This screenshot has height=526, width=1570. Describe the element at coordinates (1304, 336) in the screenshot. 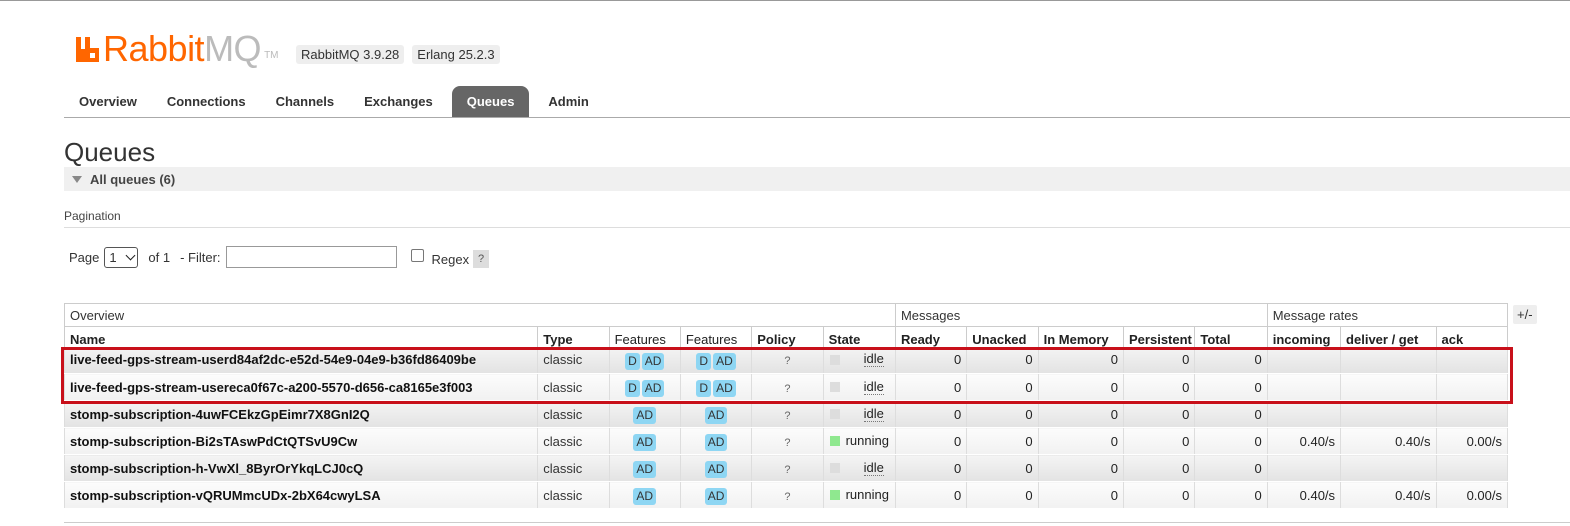

I see `column-header-incoming: incoming` at that location.